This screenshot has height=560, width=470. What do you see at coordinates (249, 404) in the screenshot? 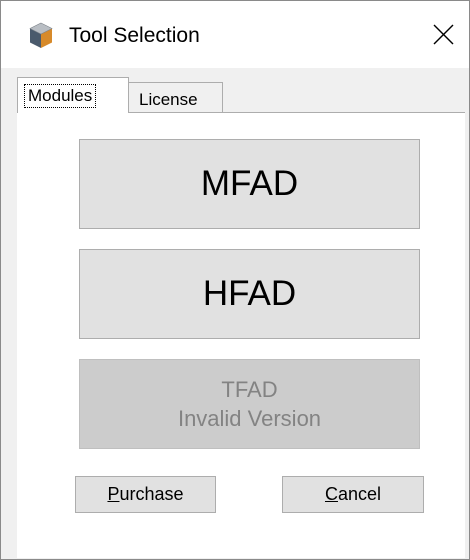
I see `tfad-button-disabled: TFAD Invalid Version` at bounding box center [249, 404].